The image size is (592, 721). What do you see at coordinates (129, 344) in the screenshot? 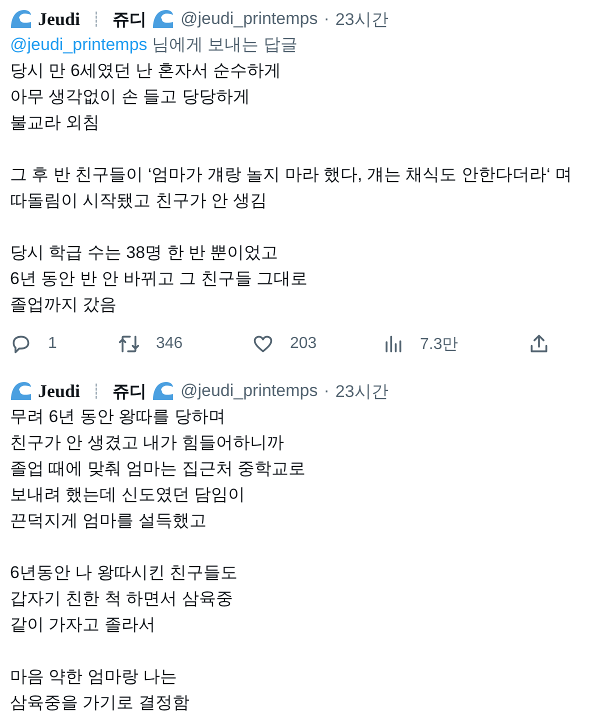
I see `repost-icon` at bounding box center [129, 344].